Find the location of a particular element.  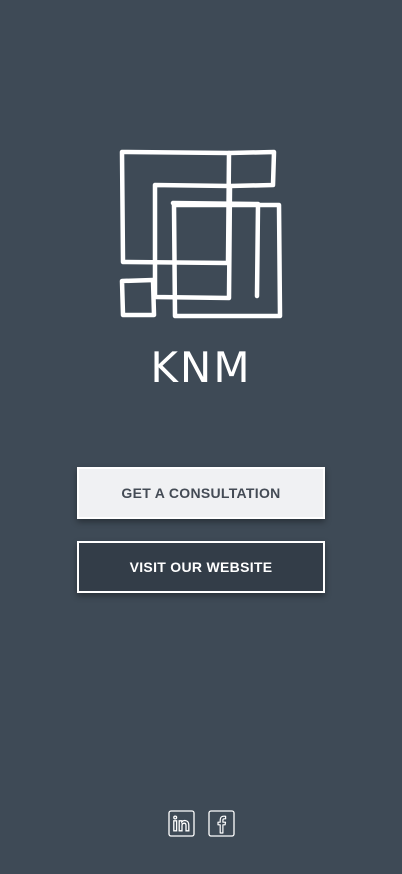

linkedin-icon is located at coordinates (181, 823).